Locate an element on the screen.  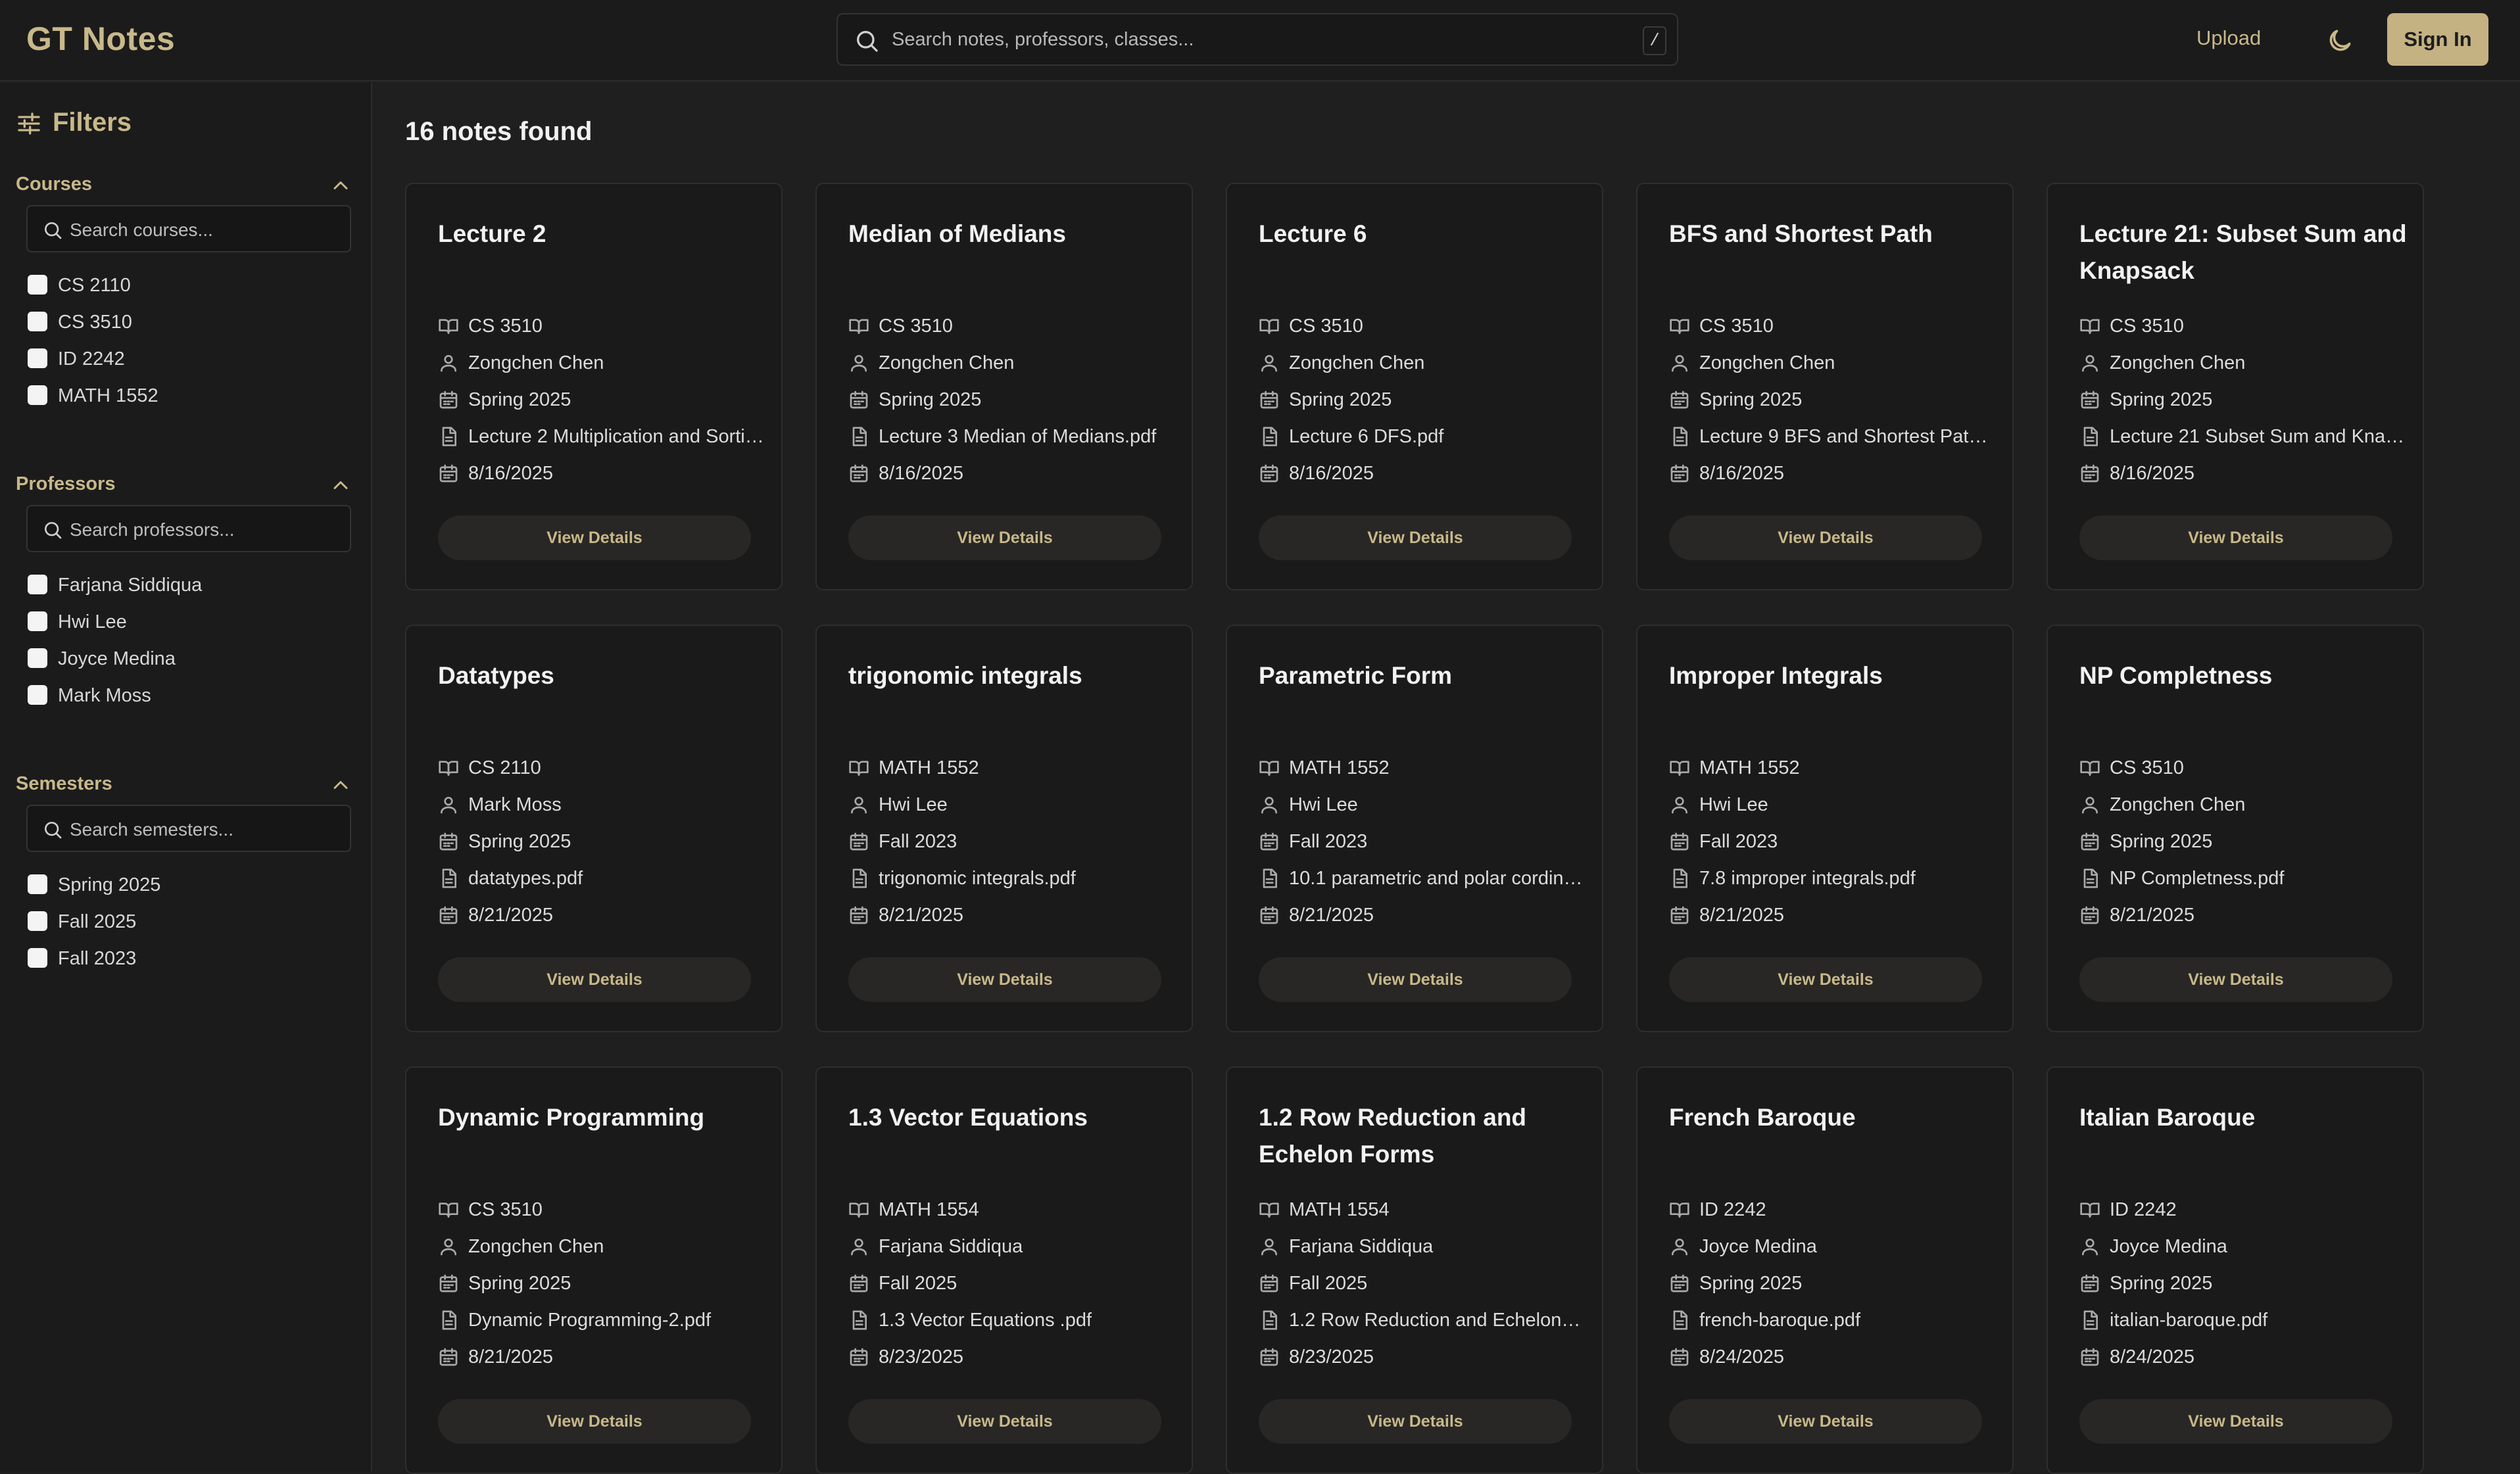
semester-label: Fall 2025 is located at coordinates (918, 1283).